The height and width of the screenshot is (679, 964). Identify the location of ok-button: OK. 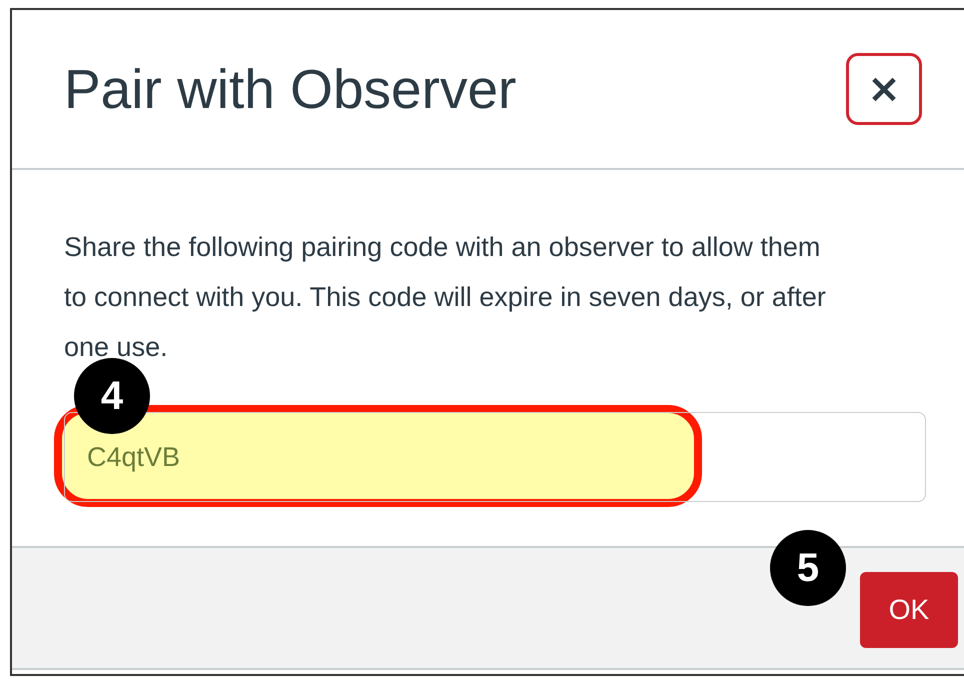
(909, 610).